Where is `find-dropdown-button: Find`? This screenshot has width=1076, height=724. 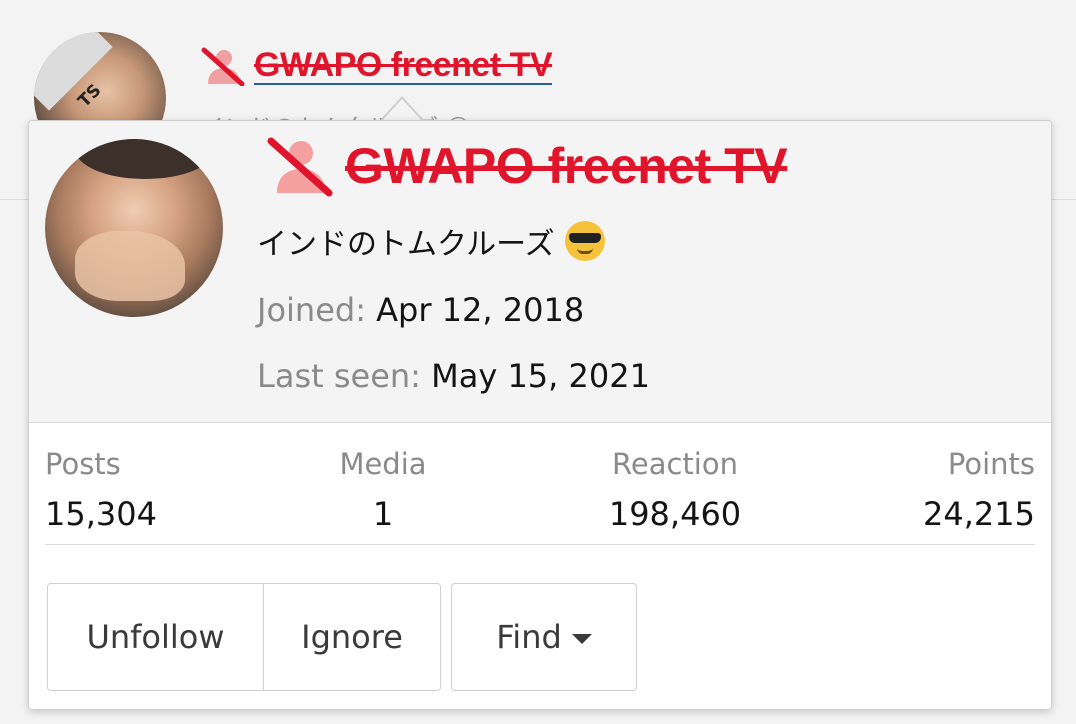 find-dropdown-button: Find is located at coordinates (544, 637).